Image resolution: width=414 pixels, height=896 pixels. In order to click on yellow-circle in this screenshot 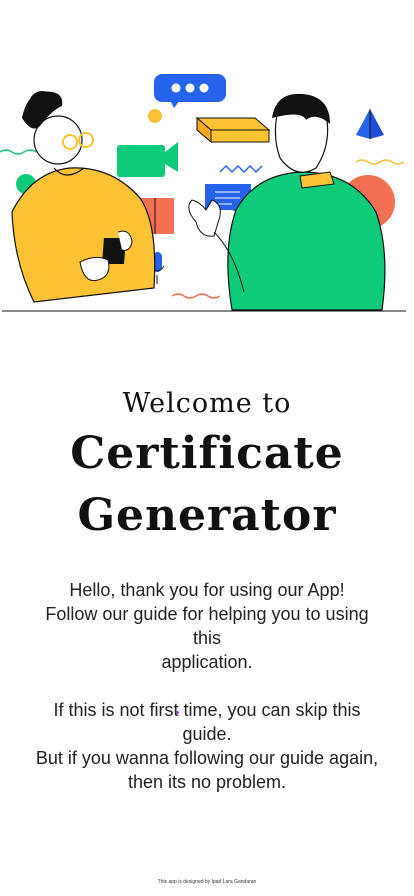, I will do `click(155, 116)`.